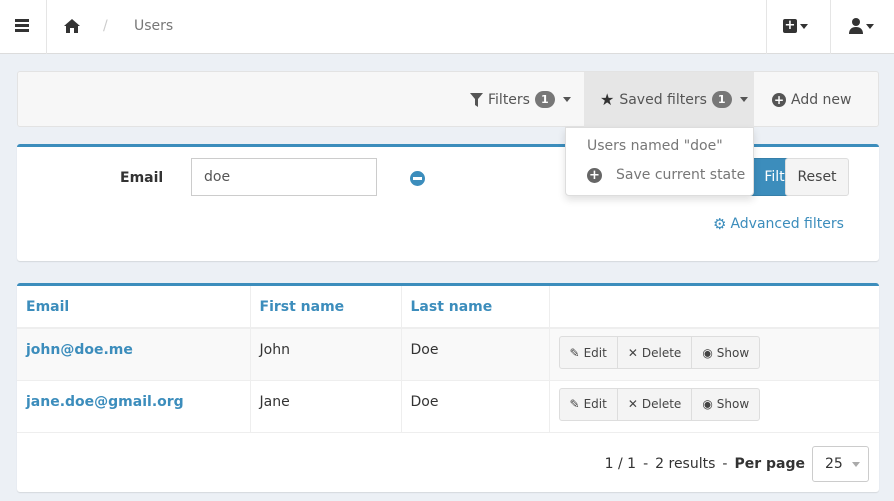 The height and width of the screenshot is (501, 894). I want to click on email-link: jane.doe@gmail.org, so click(105, 402).